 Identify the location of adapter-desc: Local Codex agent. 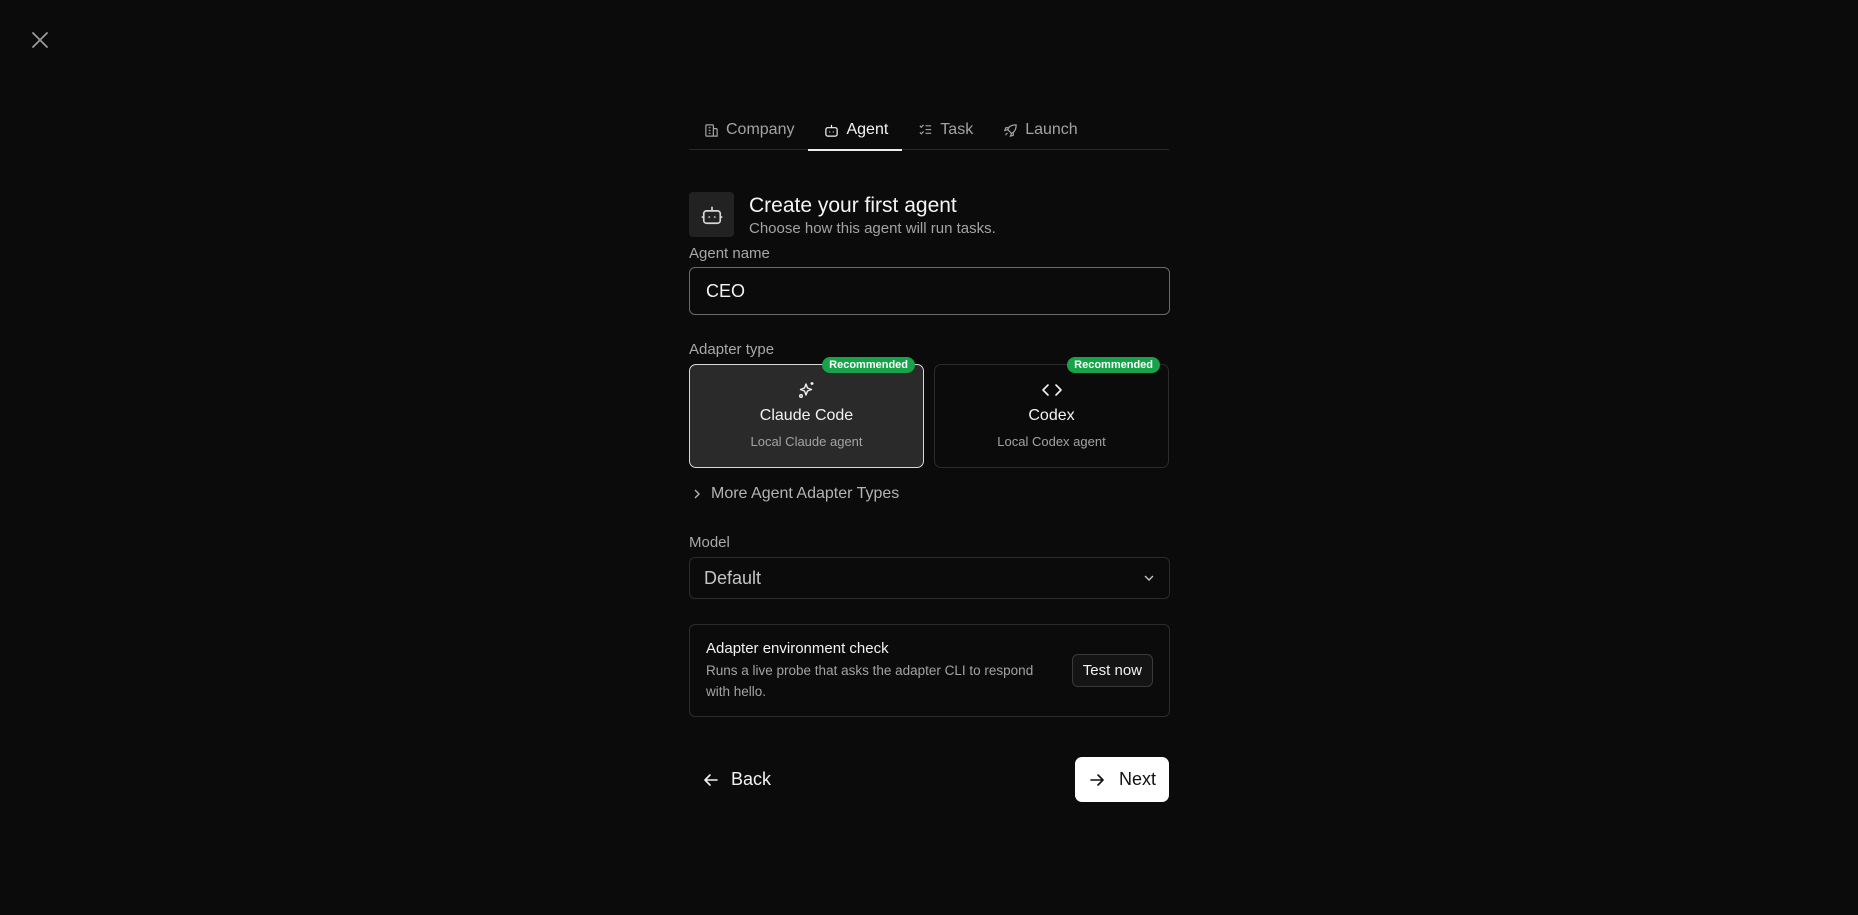
(1051, 441).